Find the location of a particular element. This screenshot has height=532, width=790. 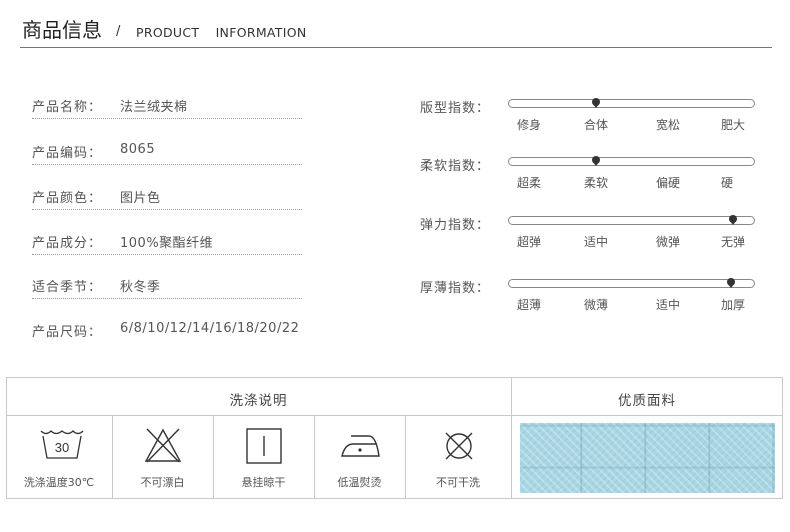

page-title: 商品信息 is located at coordinates (62, 30).